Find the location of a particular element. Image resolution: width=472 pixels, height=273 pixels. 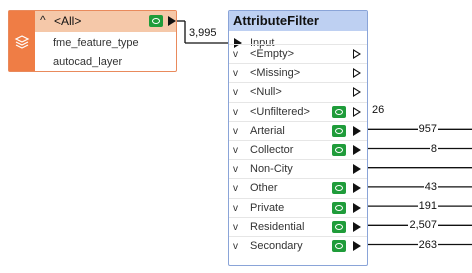

output-port-row: v Non-City is located at coordinates (298, 168).